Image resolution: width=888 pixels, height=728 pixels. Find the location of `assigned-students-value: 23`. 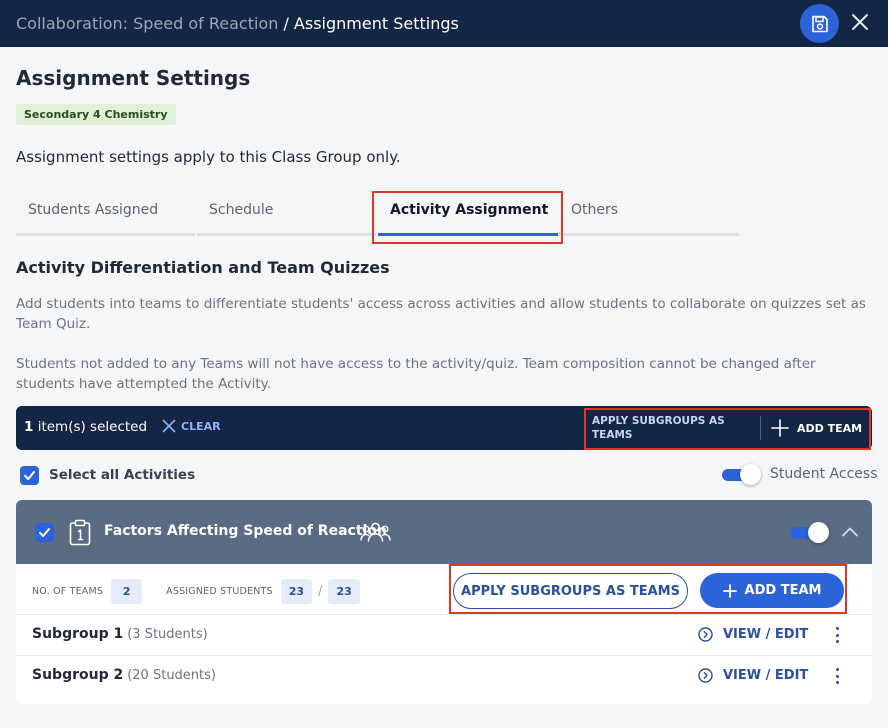

assigned-students-value: 23 is located at coordinates (296, 591).